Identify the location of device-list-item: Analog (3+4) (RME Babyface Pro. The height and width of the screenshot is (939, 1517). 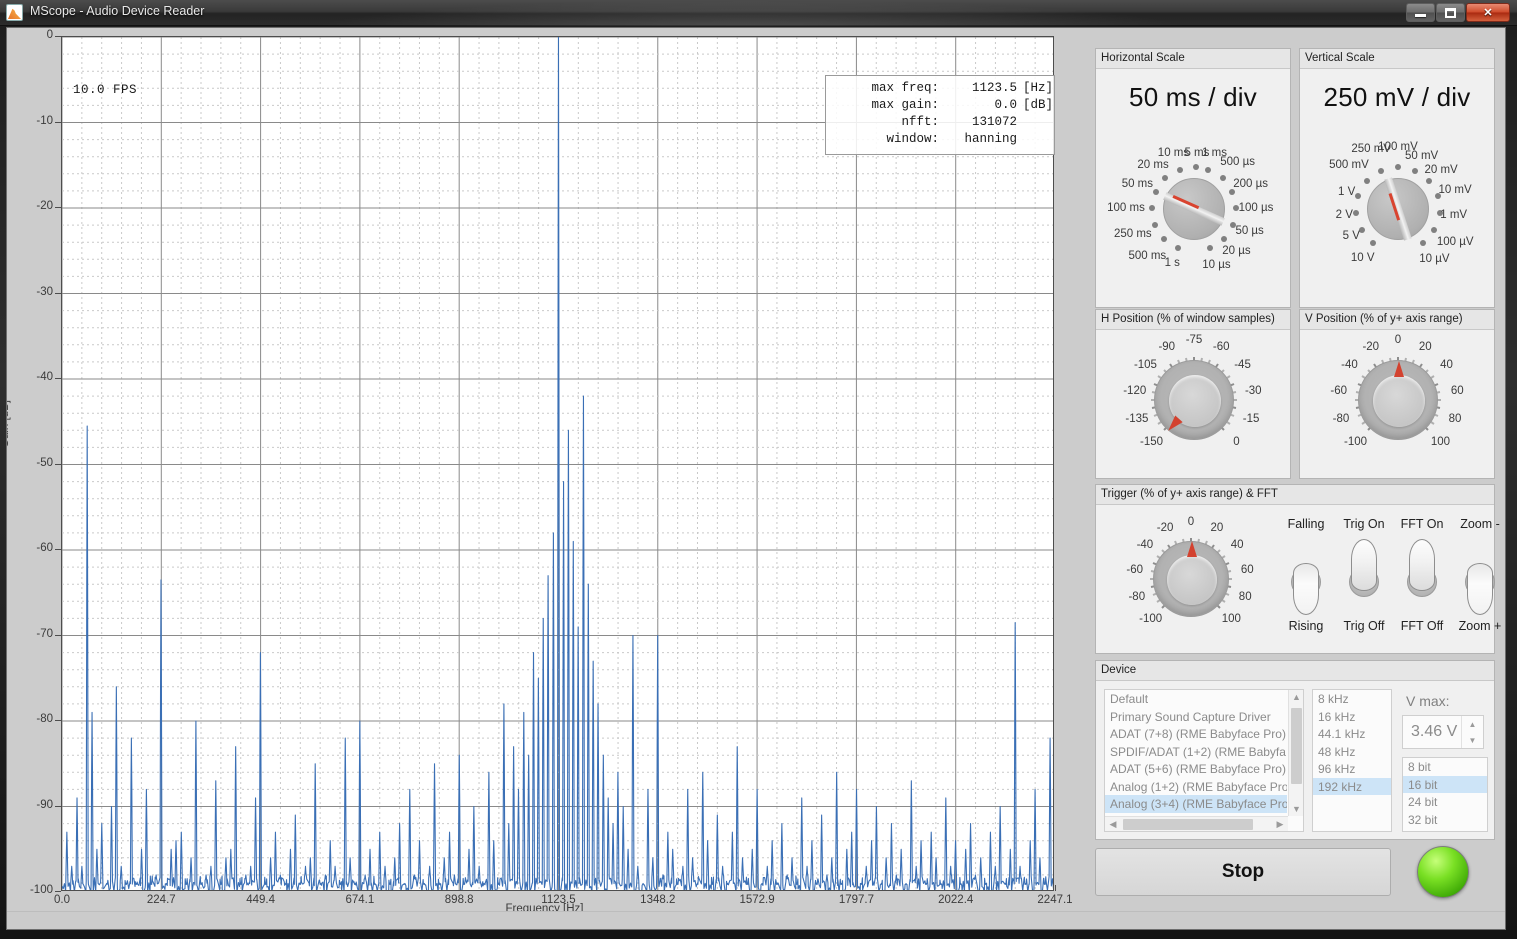
(1196, 804).